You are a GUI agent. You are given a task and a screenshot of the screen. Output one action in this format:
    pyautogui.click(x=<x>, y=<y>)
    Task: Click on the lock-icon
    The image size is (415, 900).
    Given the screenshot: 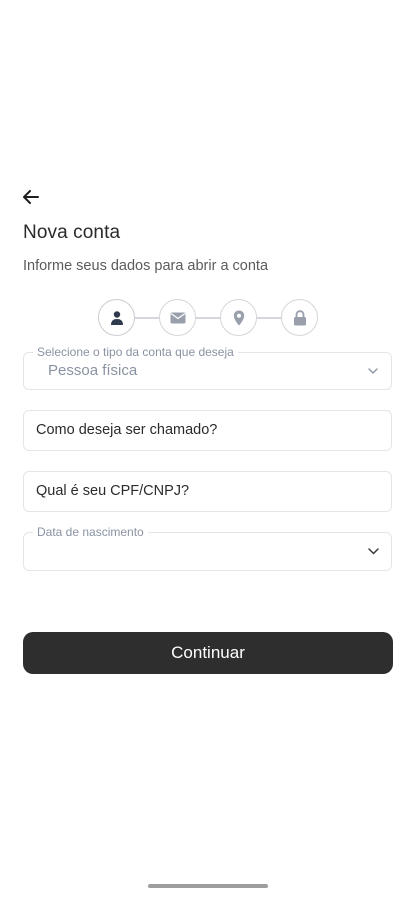 What is the action you would take?
    pyautogui.click(x=299, y=317)
    